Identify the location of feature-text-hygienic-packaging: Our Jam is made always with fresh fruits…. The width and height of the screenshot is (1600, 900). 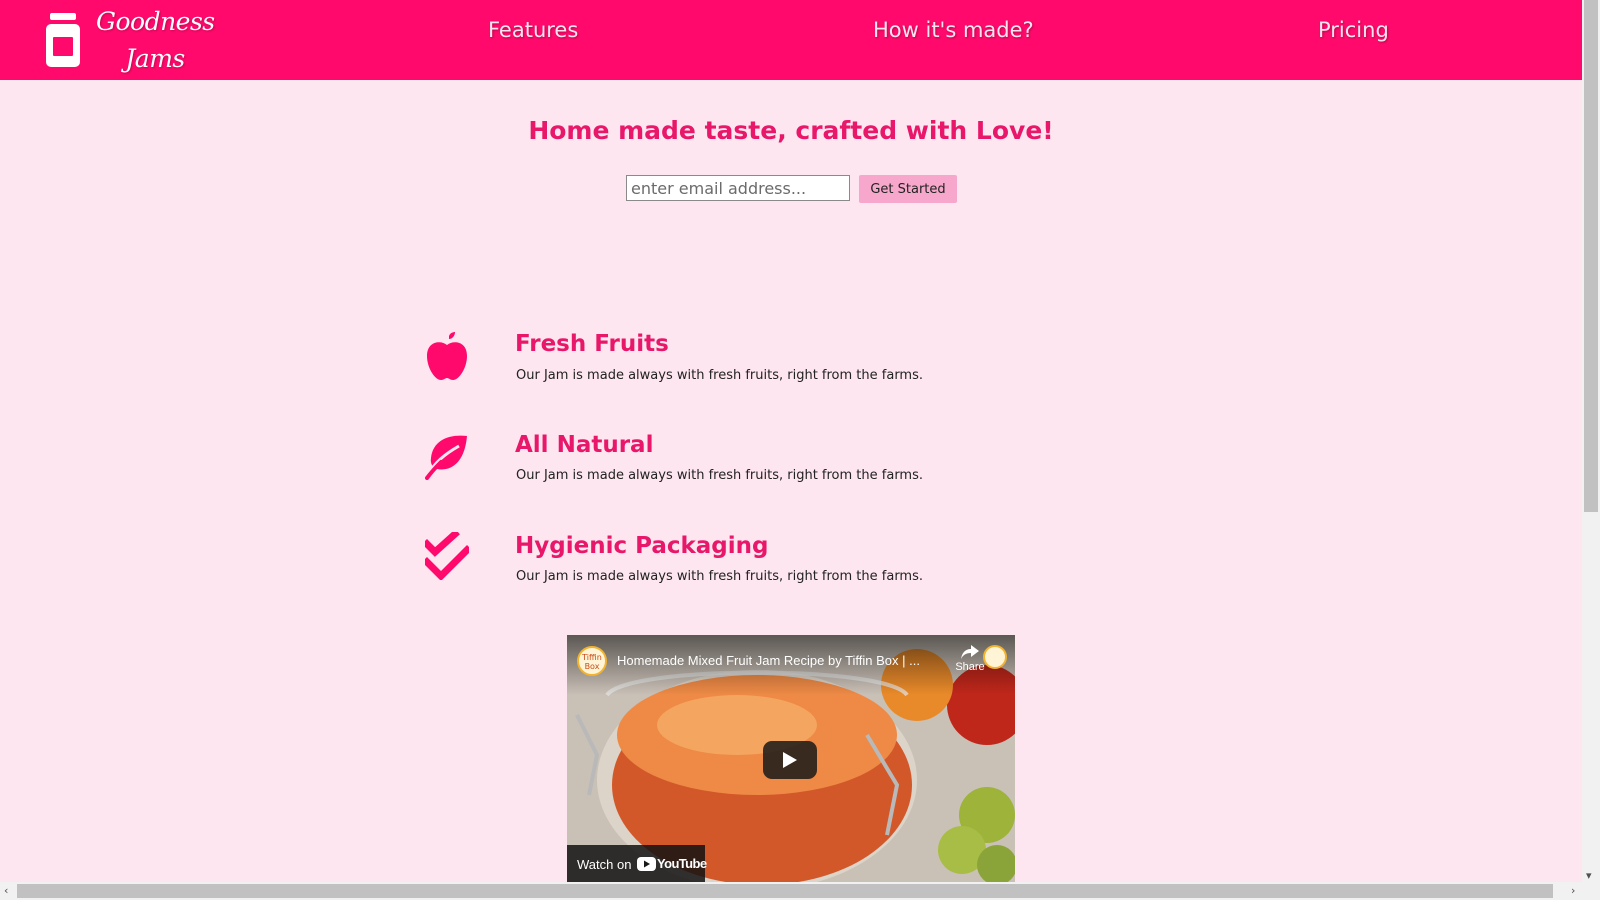
(720, 576).